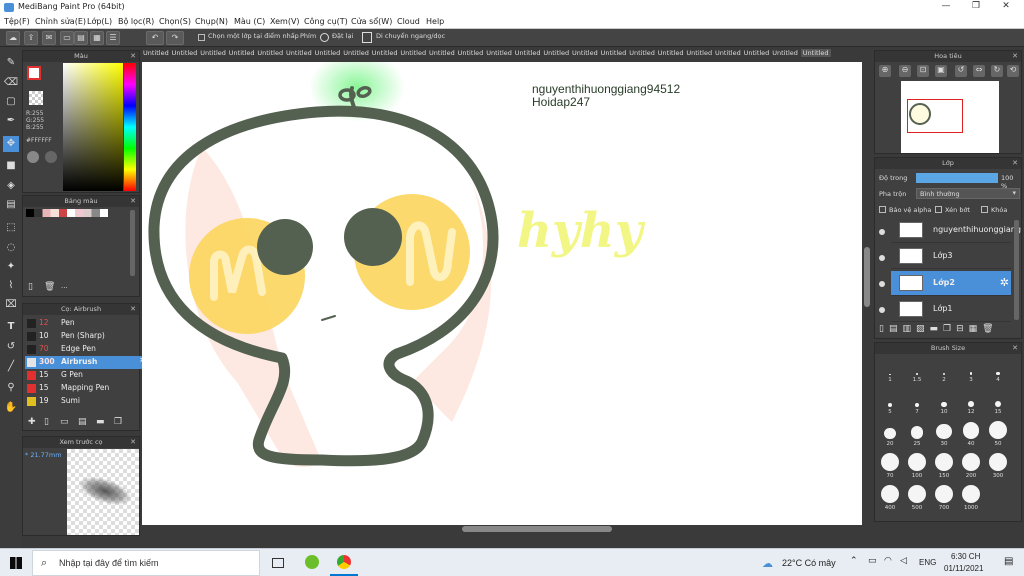 Image resolution: width=1024 pixels, height=576 pixels. Describe the element at coordinates (49, 38) in the screenshot. I see `comment-icon: ✉` at that location.